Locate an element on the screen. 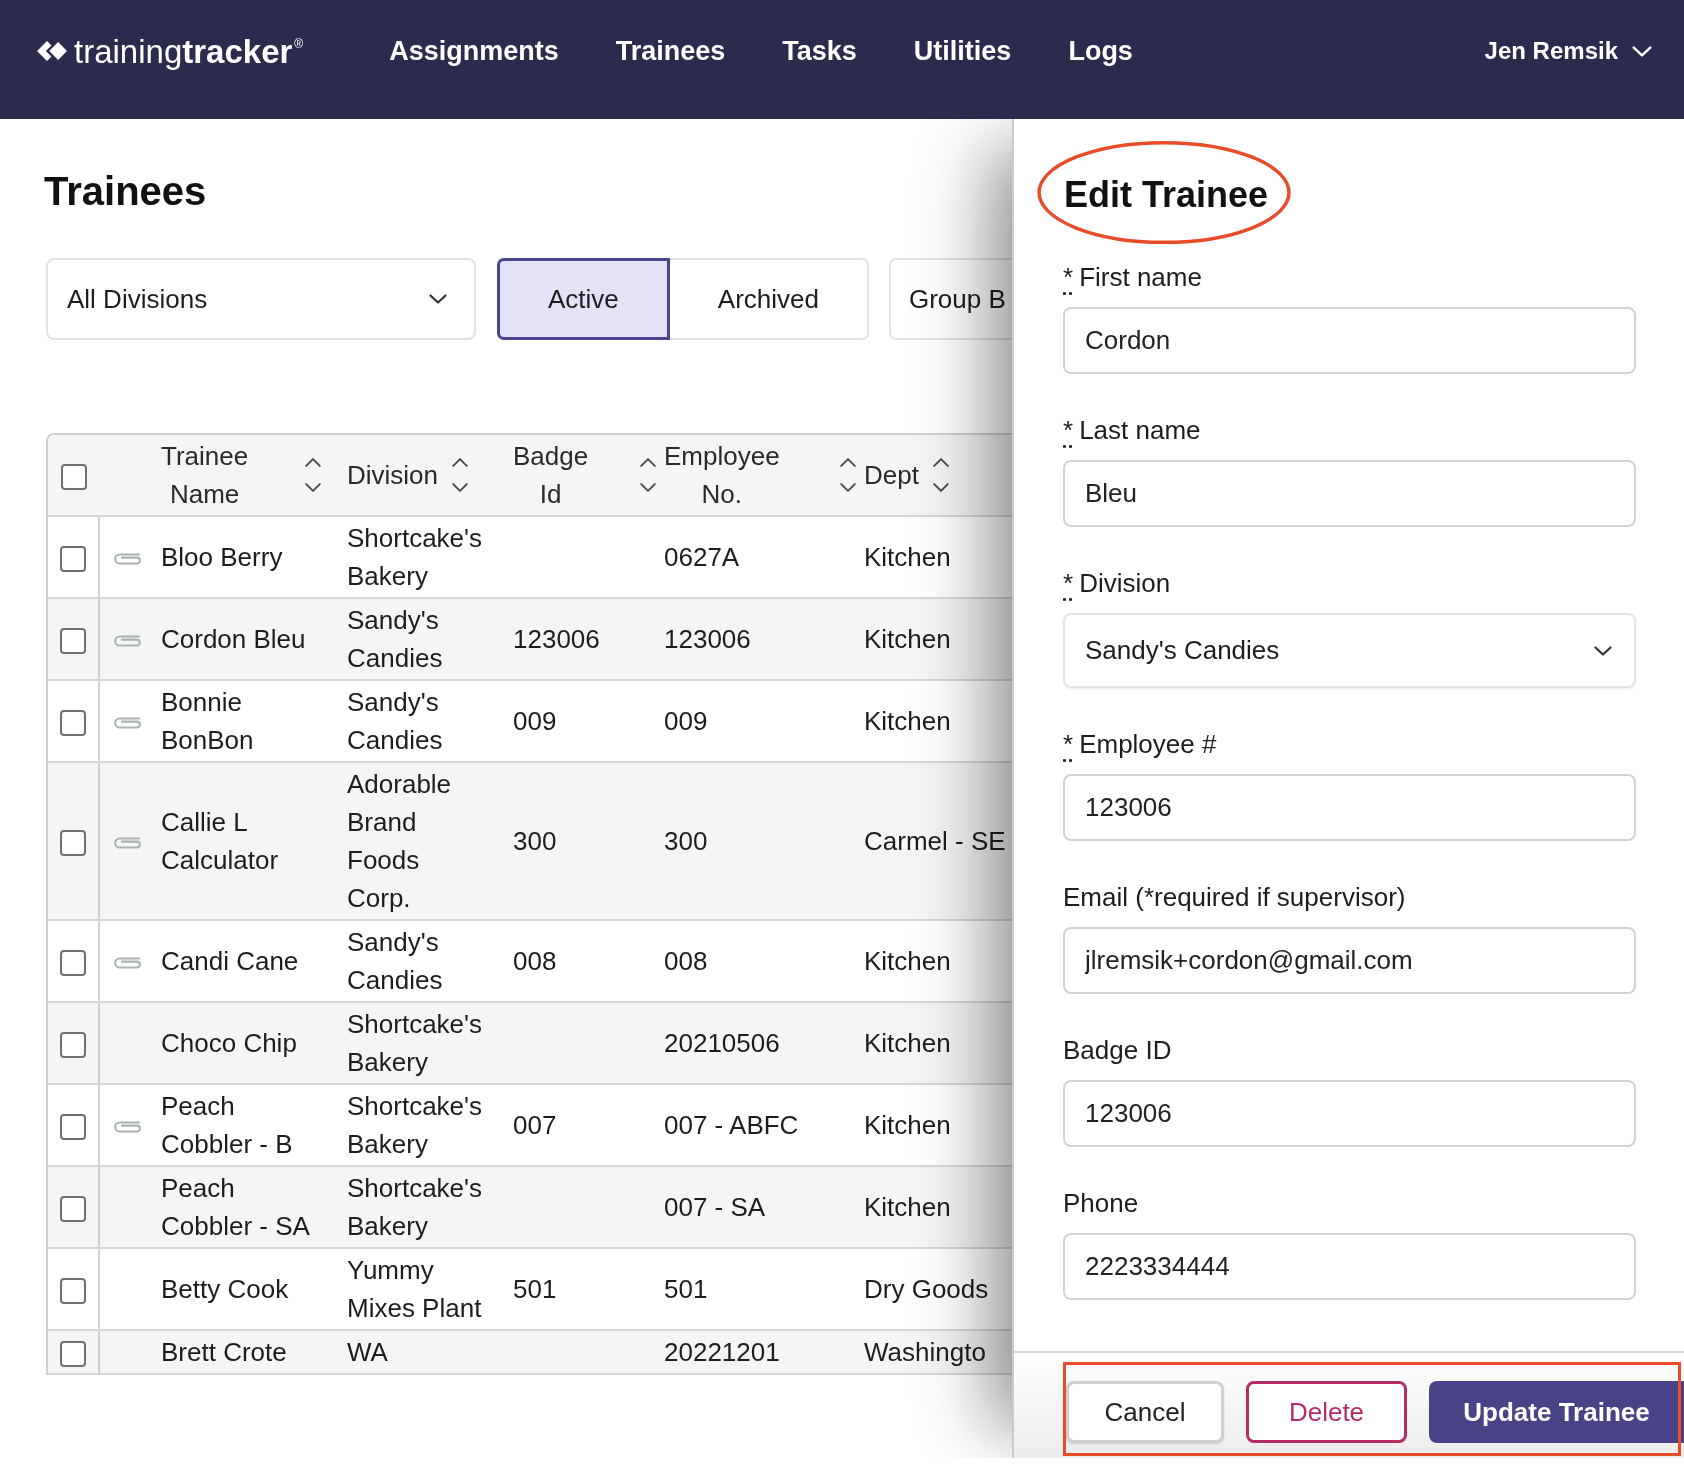  input-field: 2223334444 is located at coordinates (1349, 1266).